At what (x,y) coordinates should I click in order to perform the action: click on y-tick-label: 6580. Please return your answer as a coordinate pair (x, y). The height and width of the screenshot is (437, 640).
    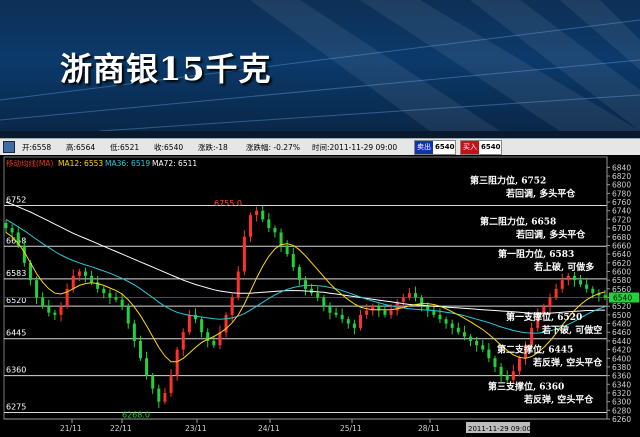
    Looking at the image, I should click on (621, 280).